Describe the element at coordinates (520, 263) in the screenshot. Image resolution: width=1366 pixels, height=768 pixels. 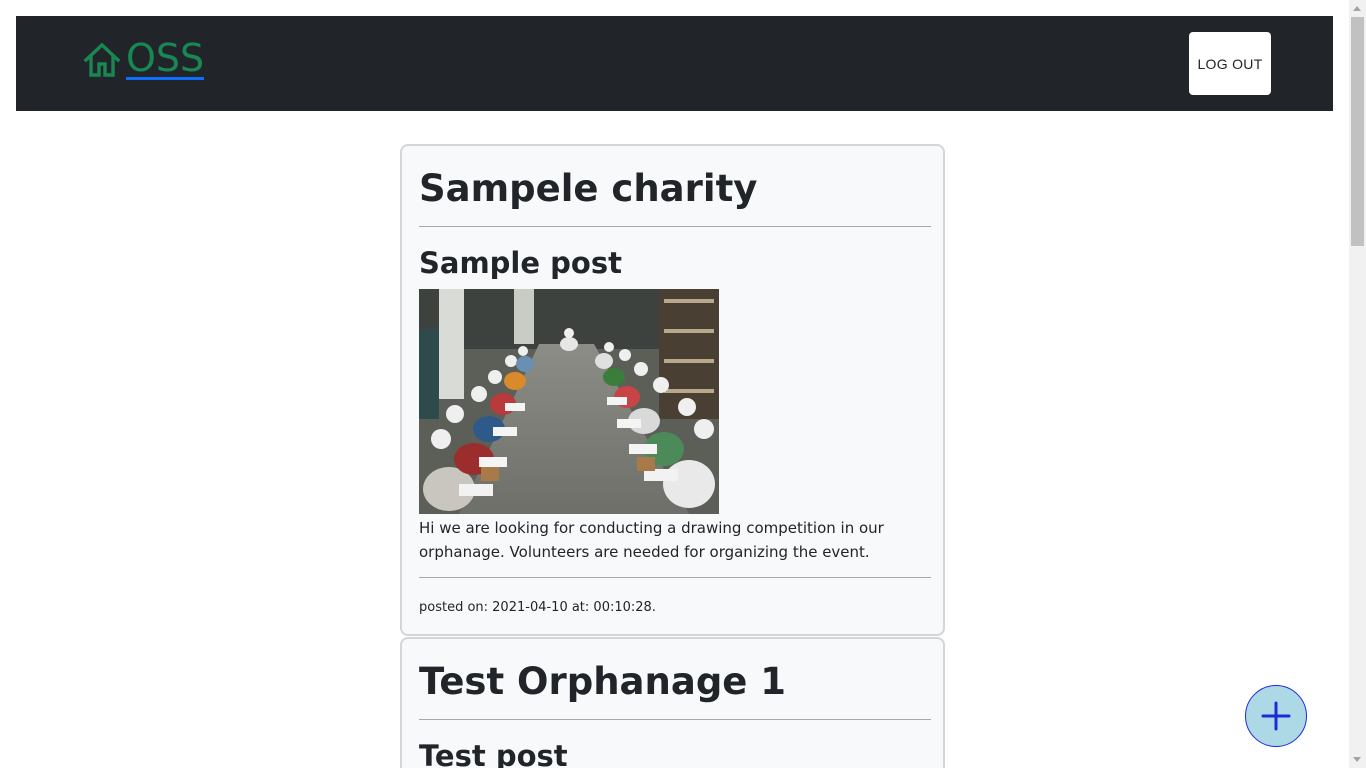
I see `post-title: Sample post` at that location.